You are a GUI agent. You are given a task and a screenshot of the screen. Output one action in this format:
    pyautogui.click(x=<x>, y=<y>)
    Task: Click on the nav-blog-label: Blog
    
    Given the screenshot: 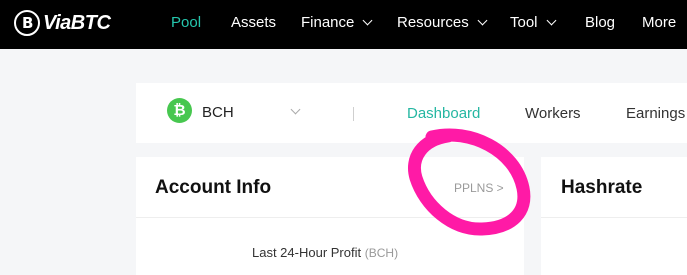 What is the action you would take?
    pyautogui.click(x=600, y=22)
    